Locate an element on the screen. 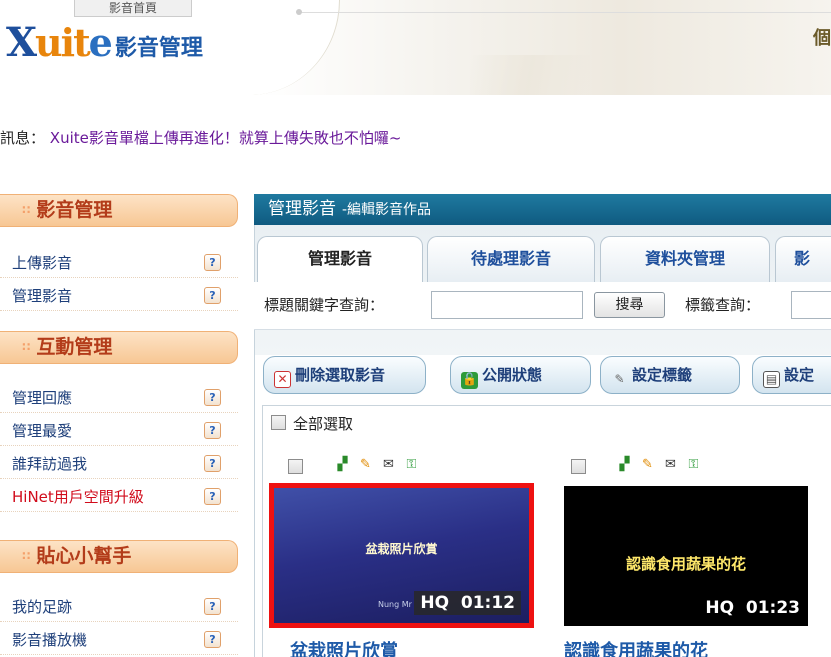 This screenshot has height=657, width=831. site-logo: X uit e 影音管理 is located at coordinates (104, 42).